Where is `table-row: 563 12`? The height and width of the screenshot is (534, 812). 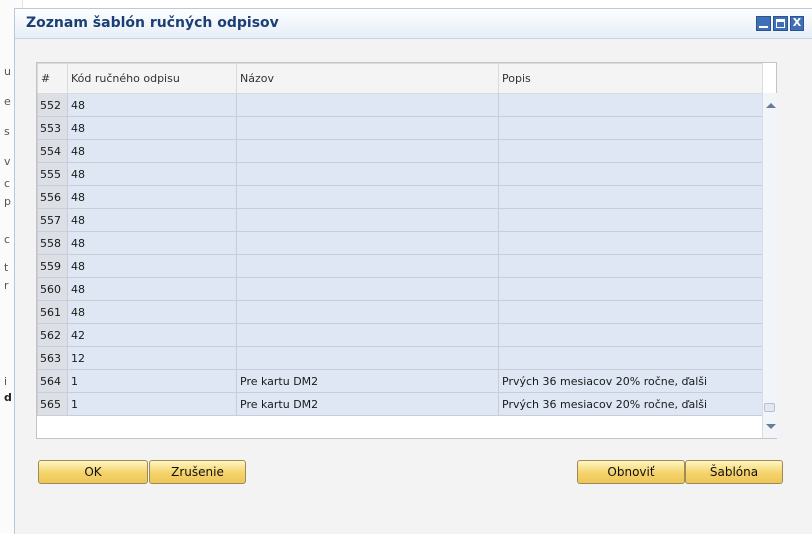 table-row: 563 12 is located at coordinates (400, 358).